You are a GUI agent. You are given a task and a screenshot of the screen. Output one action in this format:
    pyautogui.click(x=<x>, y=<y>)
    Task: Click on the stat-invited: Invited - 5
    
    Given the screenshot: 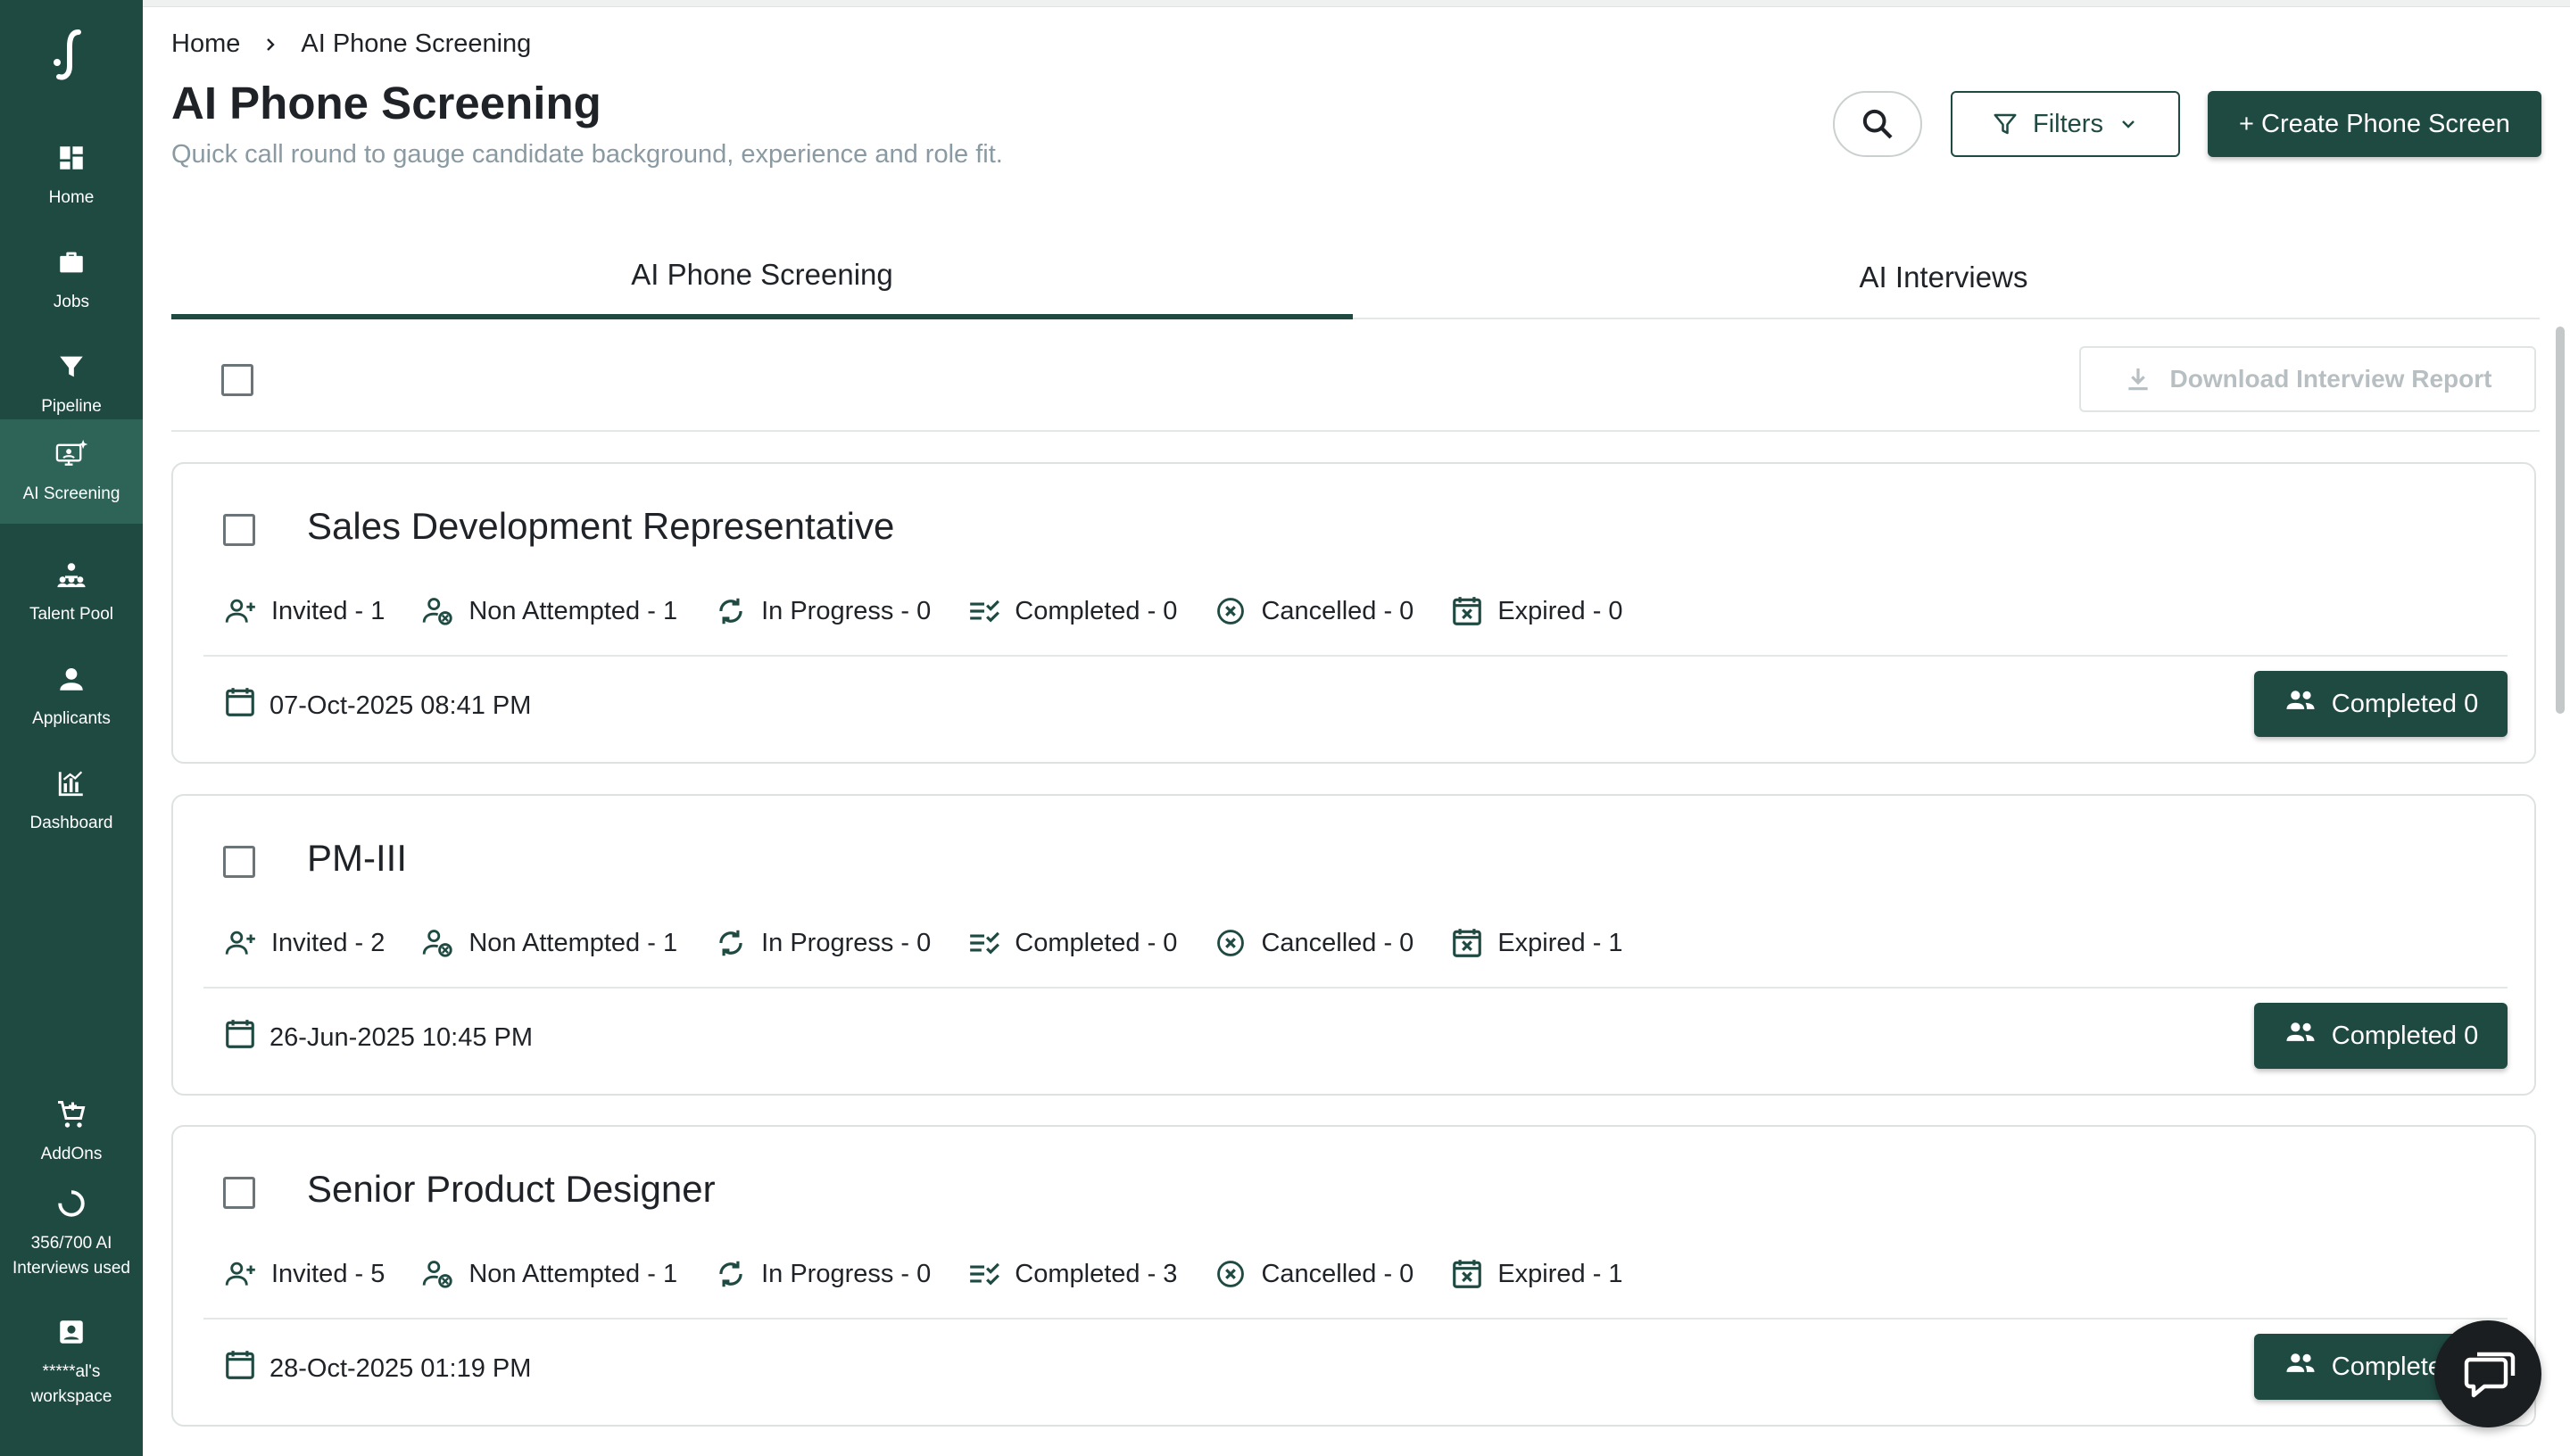 What is the action you would take?
    pyautogui.click(x=304, y=1274)
    